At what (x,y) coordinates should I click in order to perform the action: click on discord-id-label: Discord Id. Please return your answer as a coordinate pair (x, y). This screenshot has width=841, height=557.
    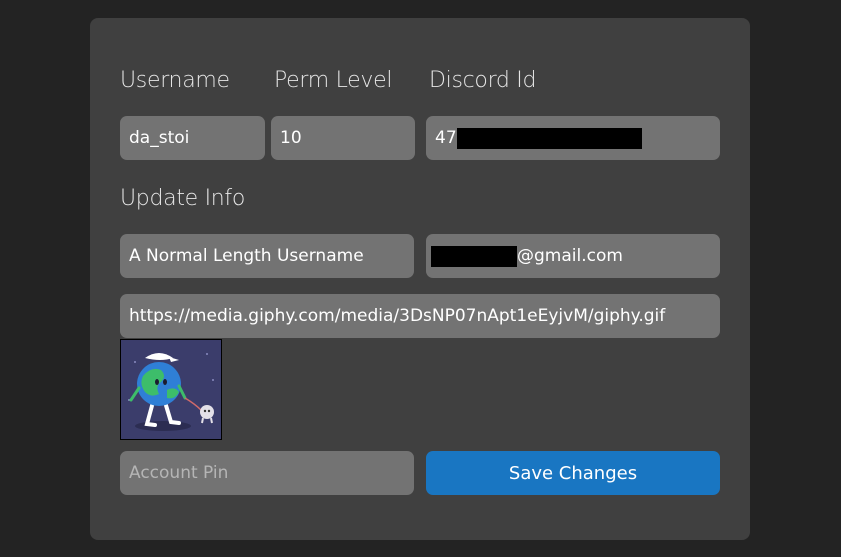
    Looking at the image, I should click on (483, 80).